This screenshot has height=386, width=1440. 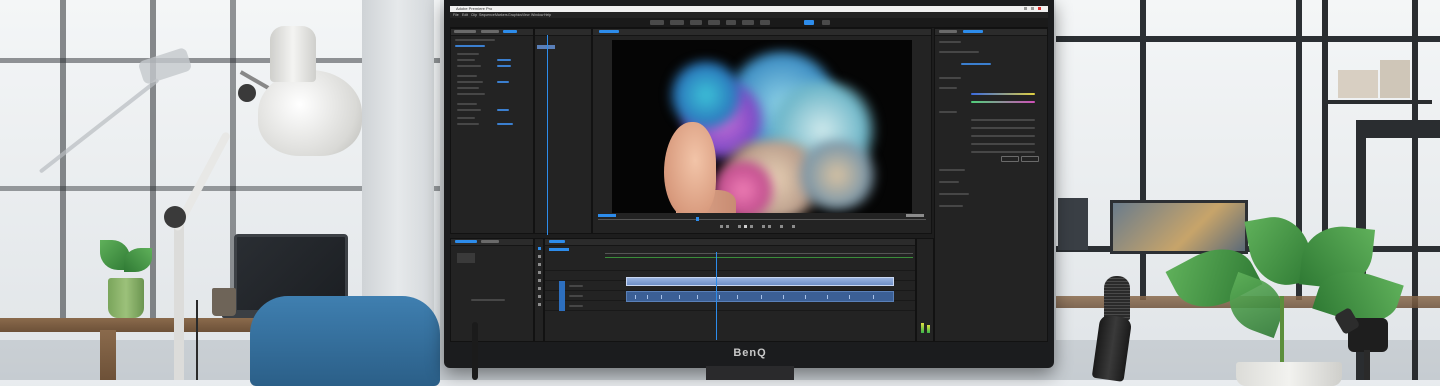 What do you see at coordinates (539, 288) in the screenshot?
I see `pen-tool-icon` at bounding box center [539, 288].